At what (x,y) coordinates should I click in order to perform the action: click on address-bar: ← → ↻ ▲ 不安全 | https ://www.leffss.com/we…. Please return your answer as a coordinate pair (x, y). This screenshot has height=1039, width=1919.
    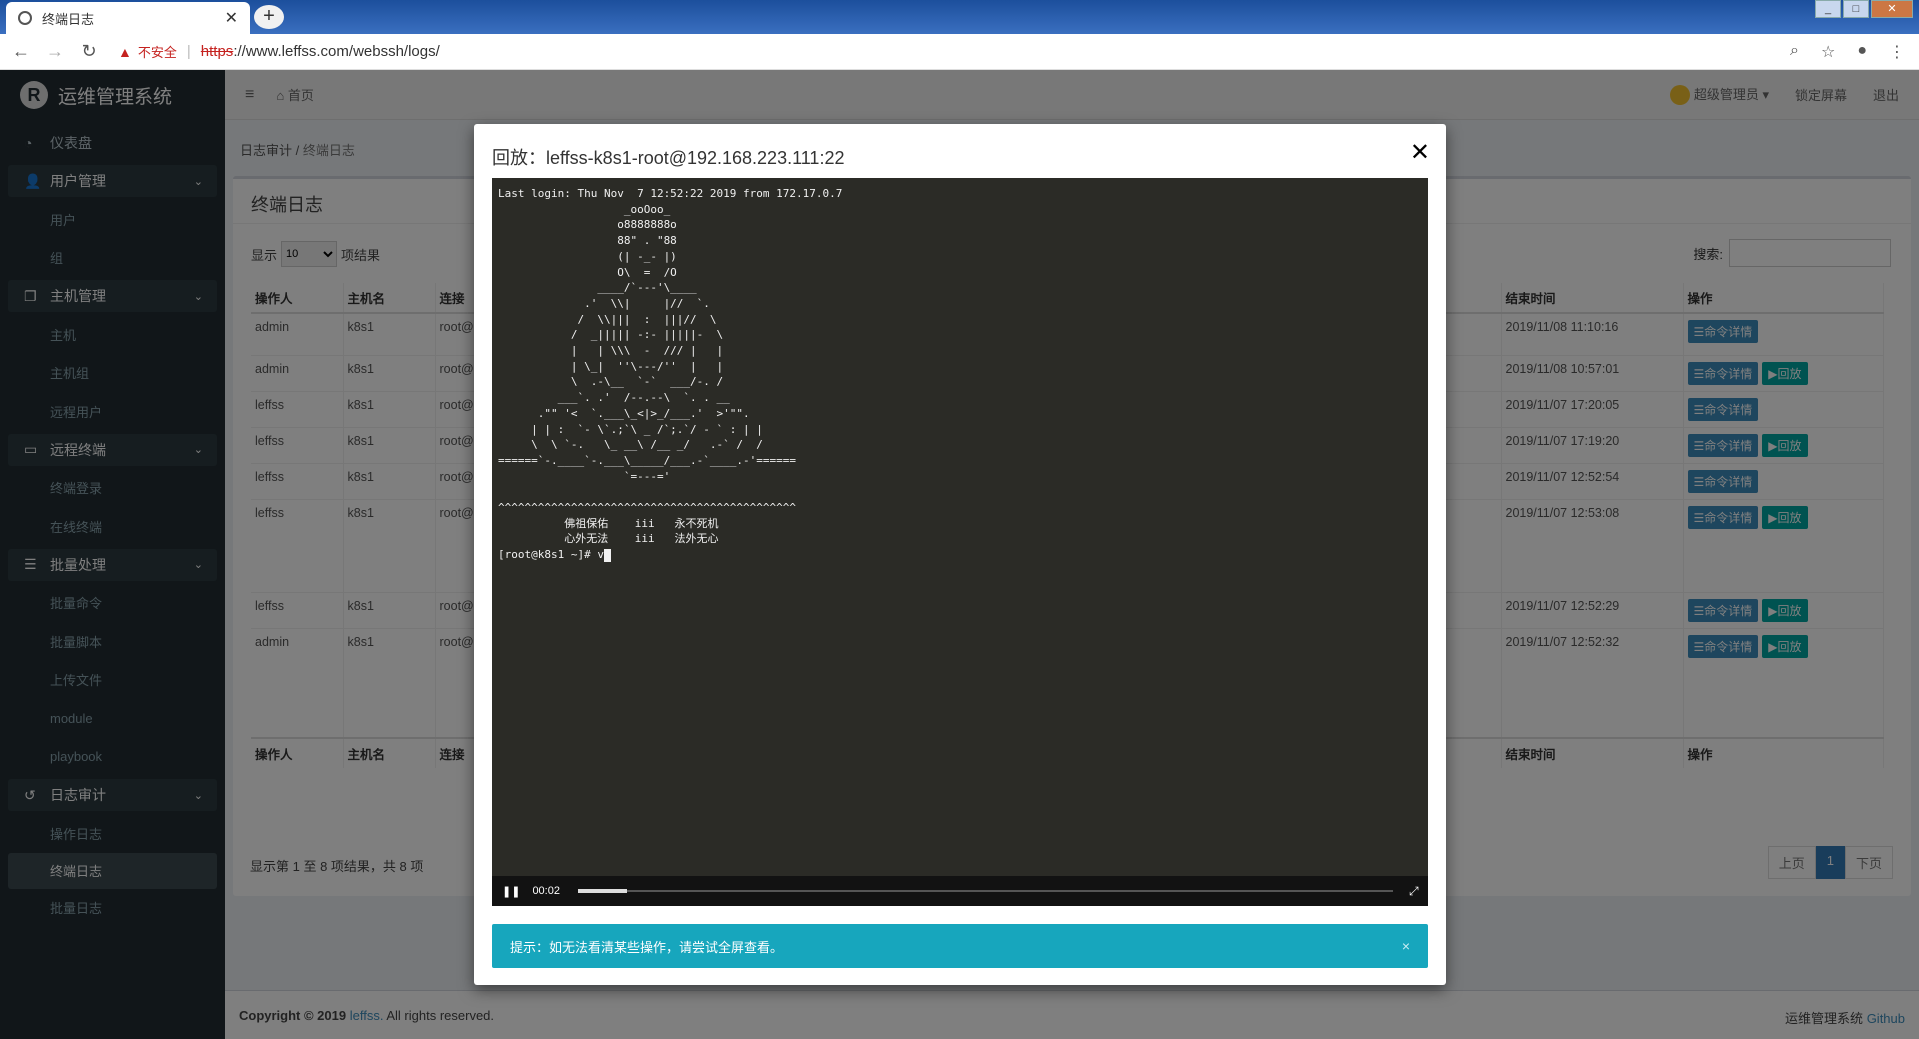
    Looking at the image, I should click on (959, 52).